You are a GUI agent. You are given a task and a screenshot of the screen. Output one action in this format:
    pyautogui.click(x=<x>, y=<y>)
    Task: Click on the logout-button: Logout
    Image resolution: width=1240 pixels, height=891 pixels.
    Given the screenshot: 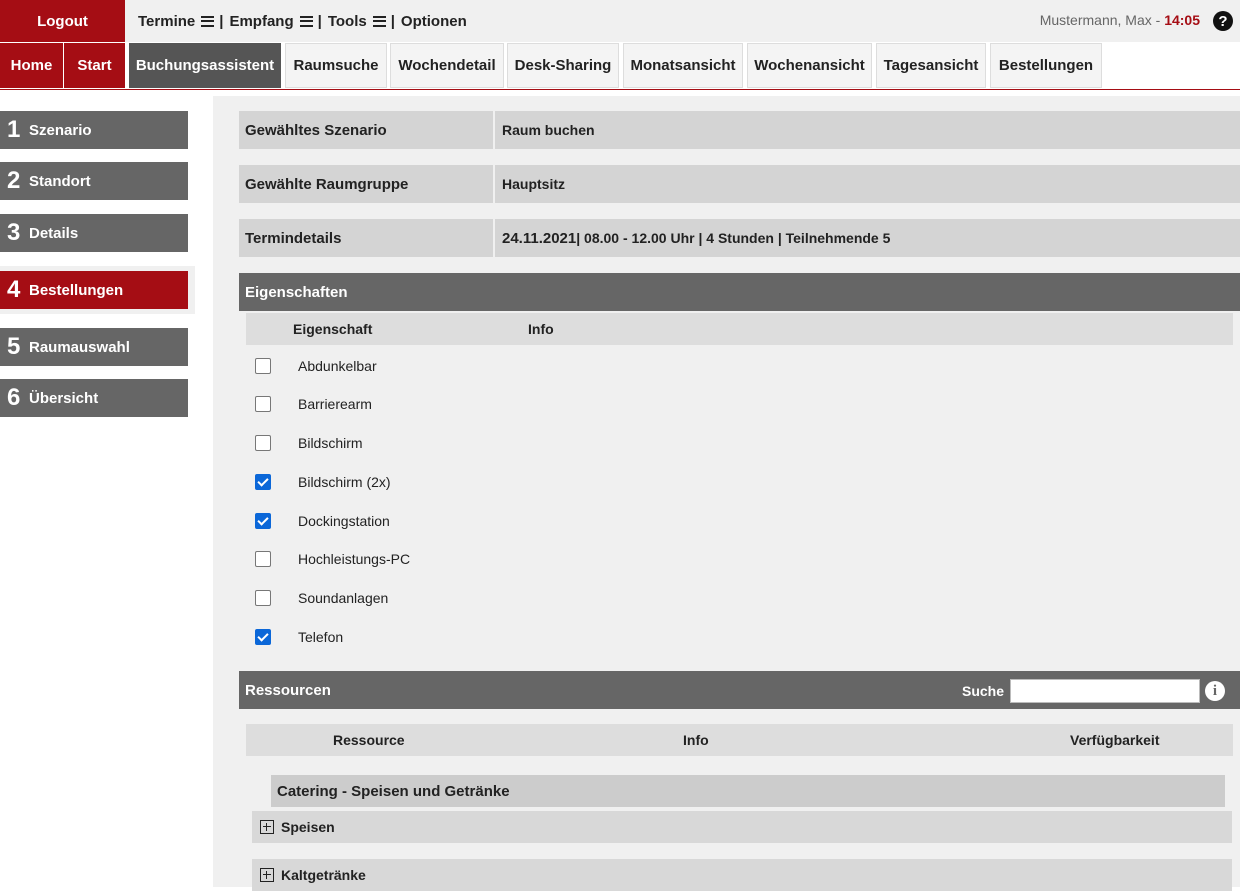 What is the action you would take?
    pyautogui.click(x=62, y=21)
    